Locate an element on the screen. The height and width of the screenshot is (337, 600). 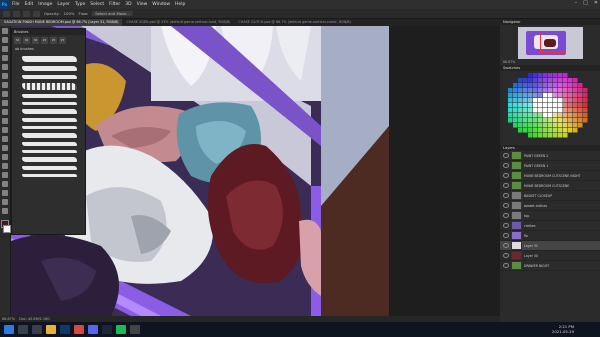
layer-row: flo is located at coordinates (550, 236).